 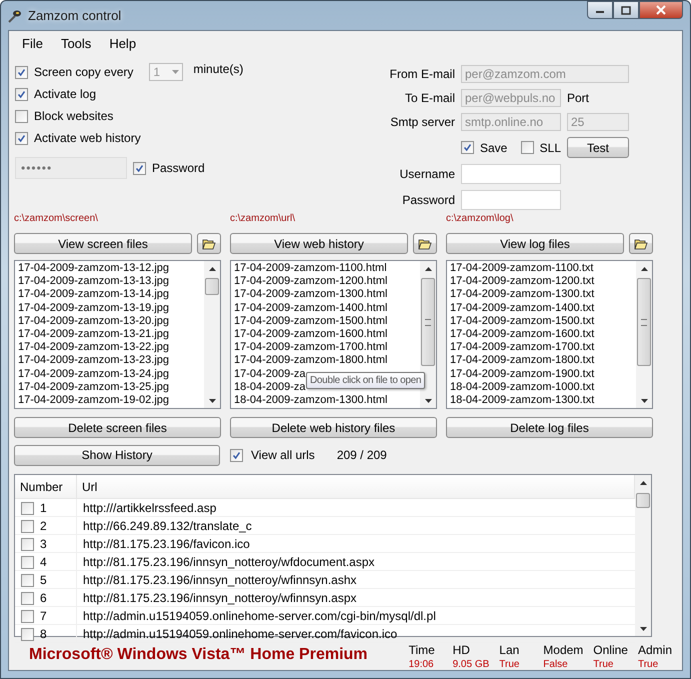 I want to click on filename-entry: 17-04-2009-zamzom-1300.html, so click(x=325, y=295).